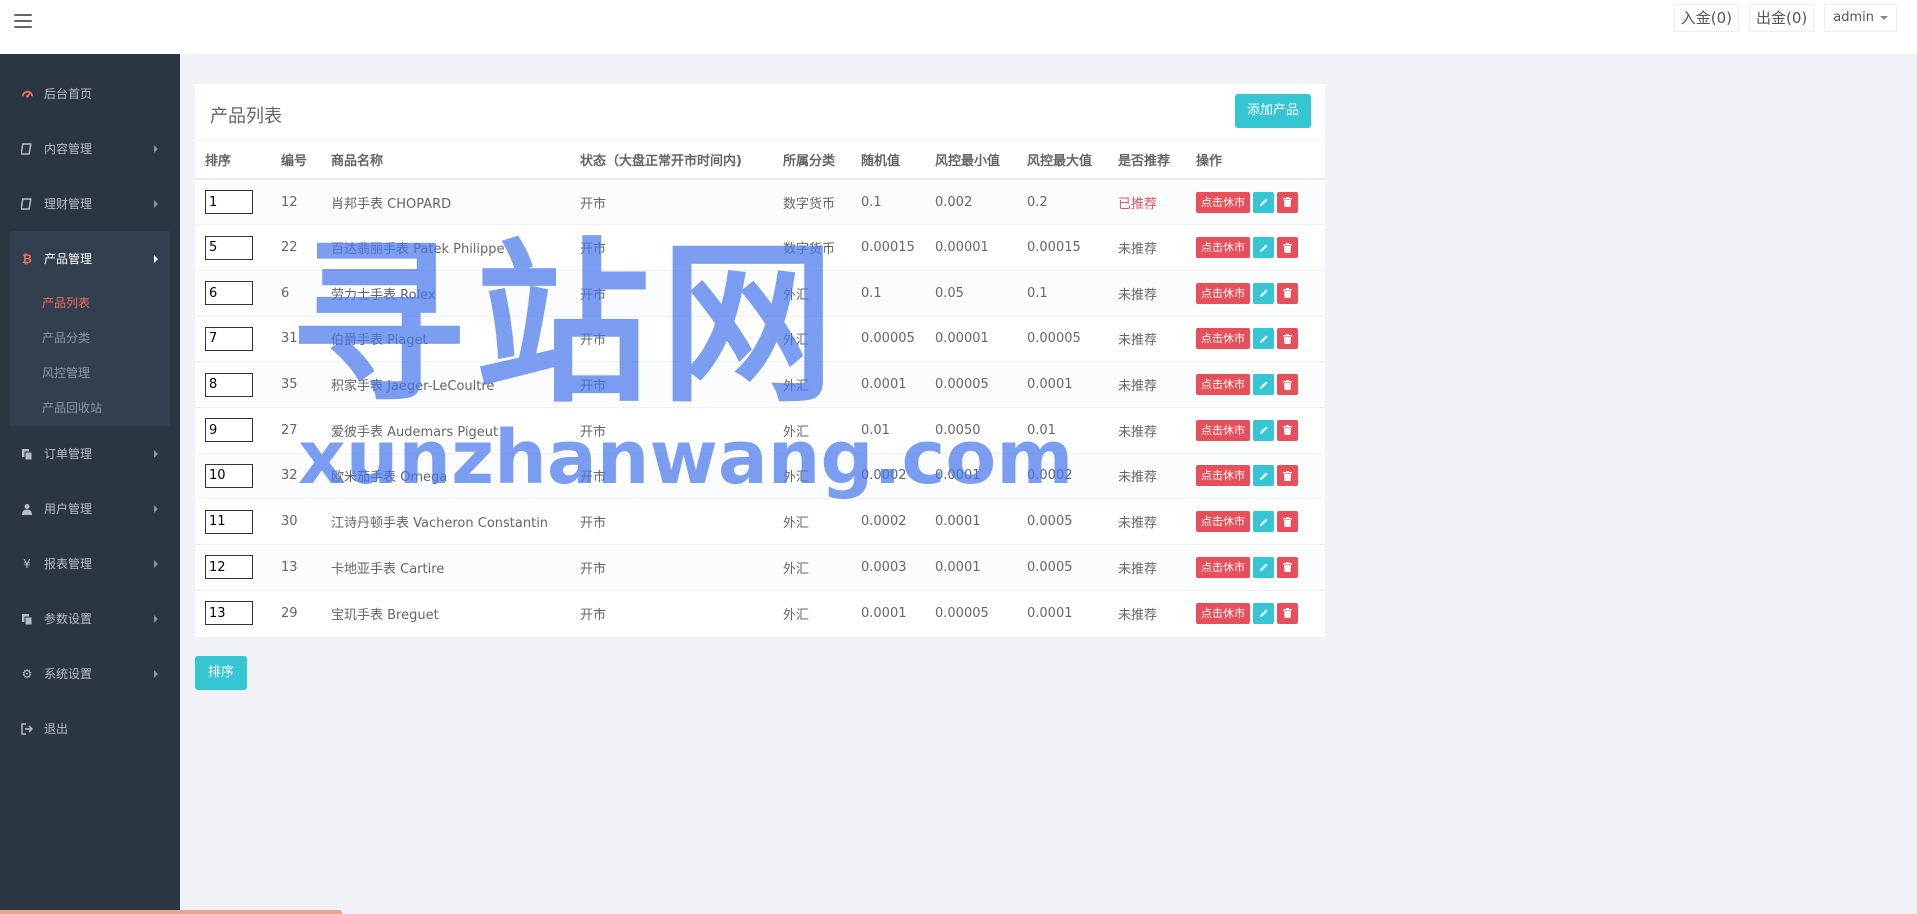 The image size is (1917, 914). Describe the element at coordinates (812, 160) in the screenshot. I see `column-header-category: 所属分类` at that location.